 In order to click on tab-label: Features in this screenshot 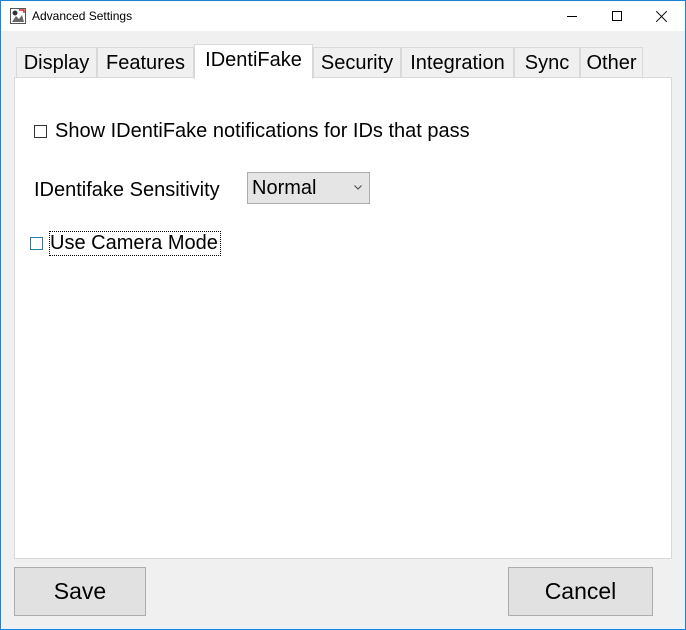, I will do `click(145, 62)`.